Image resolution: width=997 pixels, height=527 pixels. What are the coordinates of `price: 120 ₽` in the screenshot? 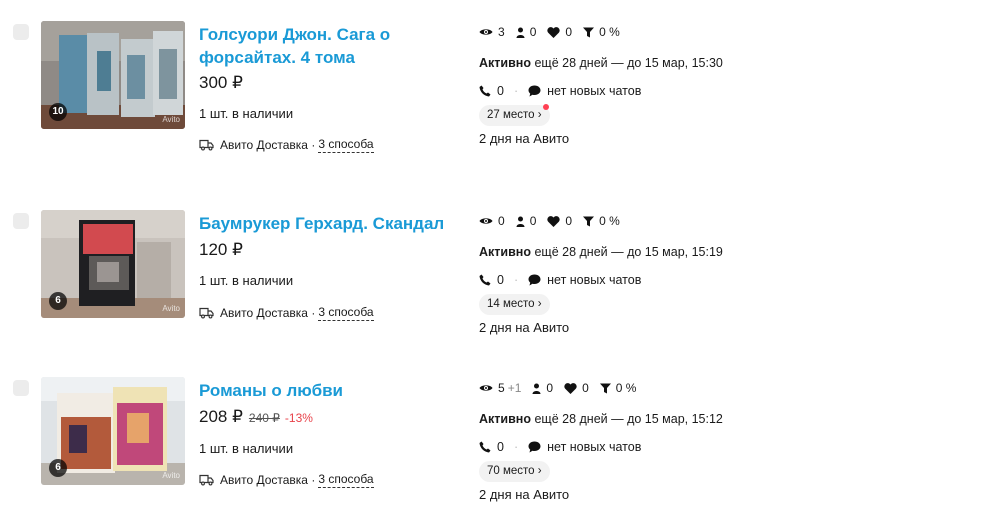 It's located at (221, 249).